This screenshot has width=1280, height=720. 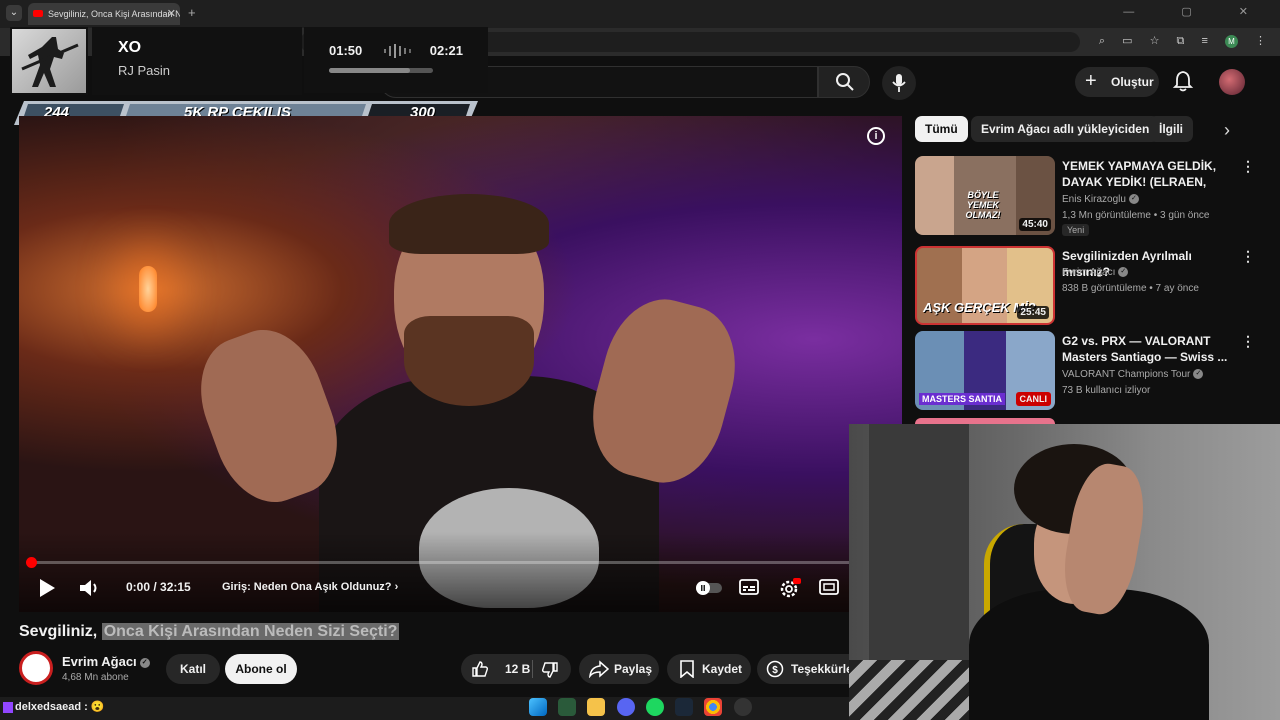 I want to click on rec-channel-label: Enis Kirazoglu, so click(x=1094, y=199).